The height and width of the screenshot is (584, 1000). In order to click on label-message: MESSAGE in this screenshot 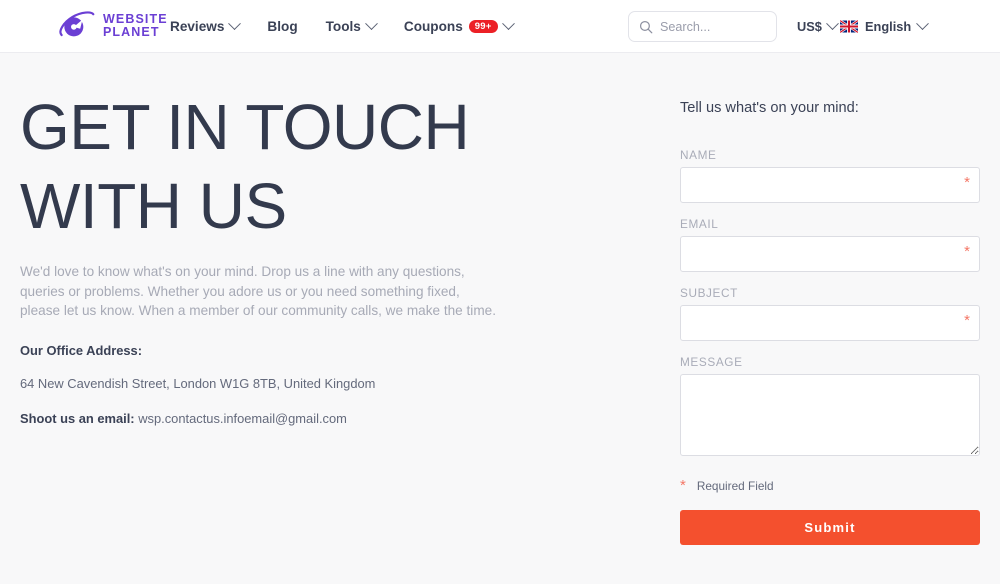, I will do `click(711, 362)`.